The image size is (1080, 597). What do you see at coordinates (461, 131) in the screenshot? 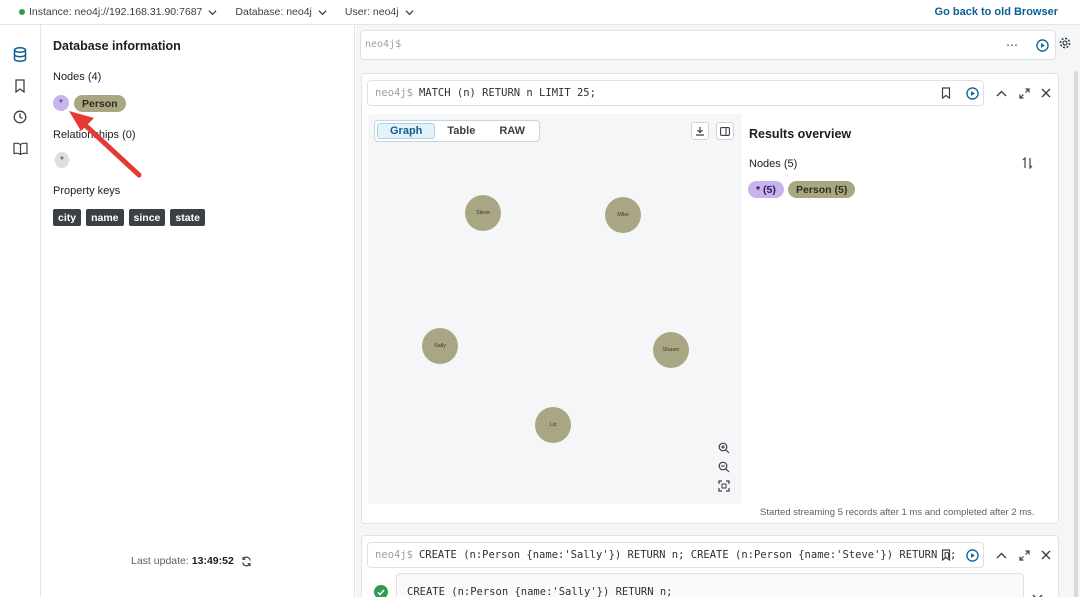
I see `tab-table: Table` at bounding box center [461, 131].